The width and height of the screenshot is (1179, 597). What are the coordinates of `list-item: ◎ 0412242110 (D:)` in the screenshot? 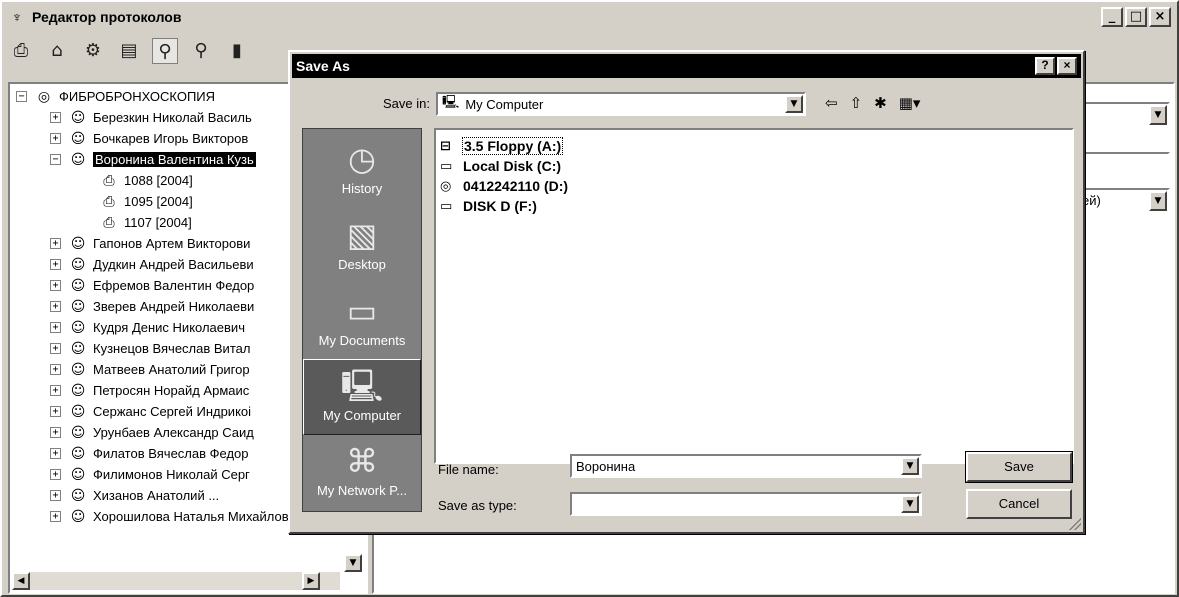 It's located at (504, 186).